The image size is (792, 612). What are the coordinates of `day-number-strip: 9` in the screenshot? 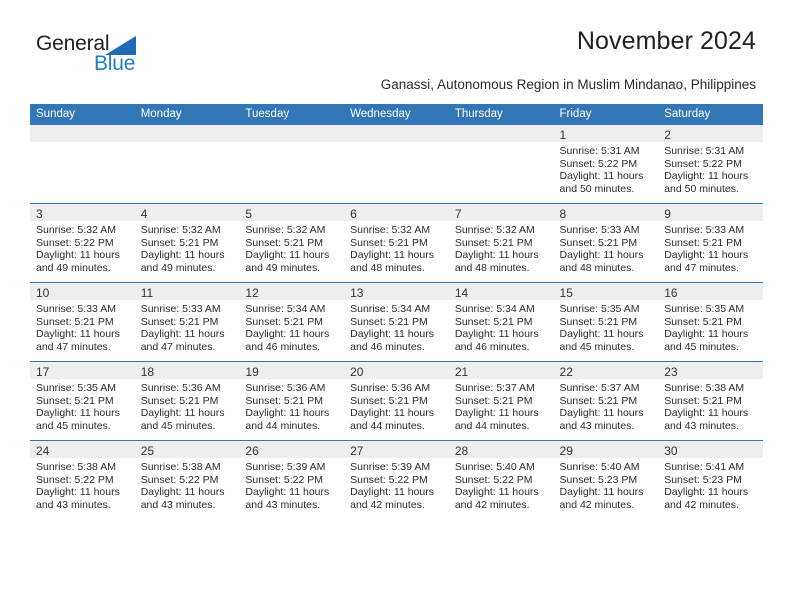 It's located at (710, 212).